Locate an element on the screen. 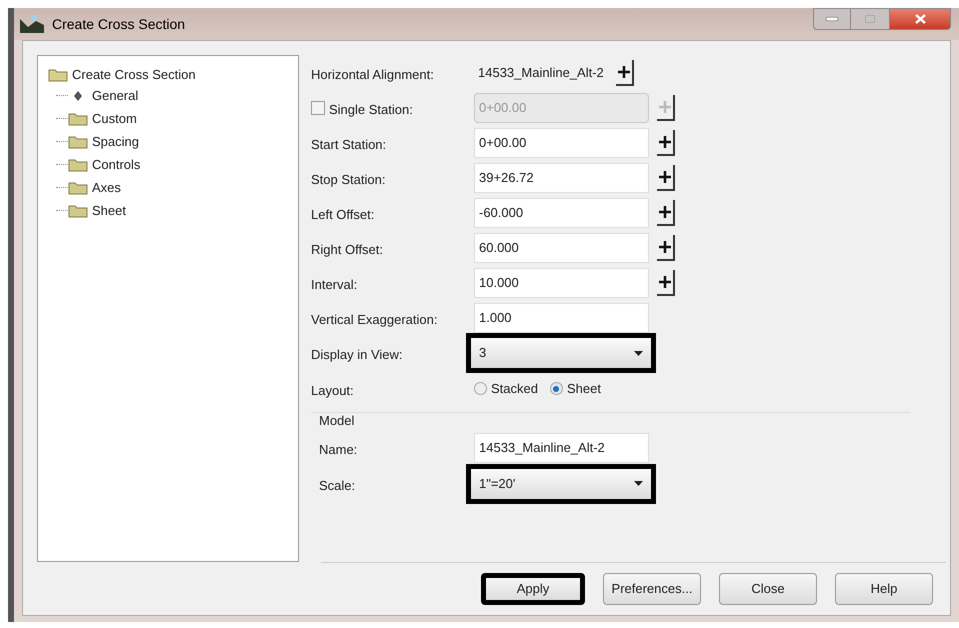  radio-option: Stacked is located at coordinates (506, 388).